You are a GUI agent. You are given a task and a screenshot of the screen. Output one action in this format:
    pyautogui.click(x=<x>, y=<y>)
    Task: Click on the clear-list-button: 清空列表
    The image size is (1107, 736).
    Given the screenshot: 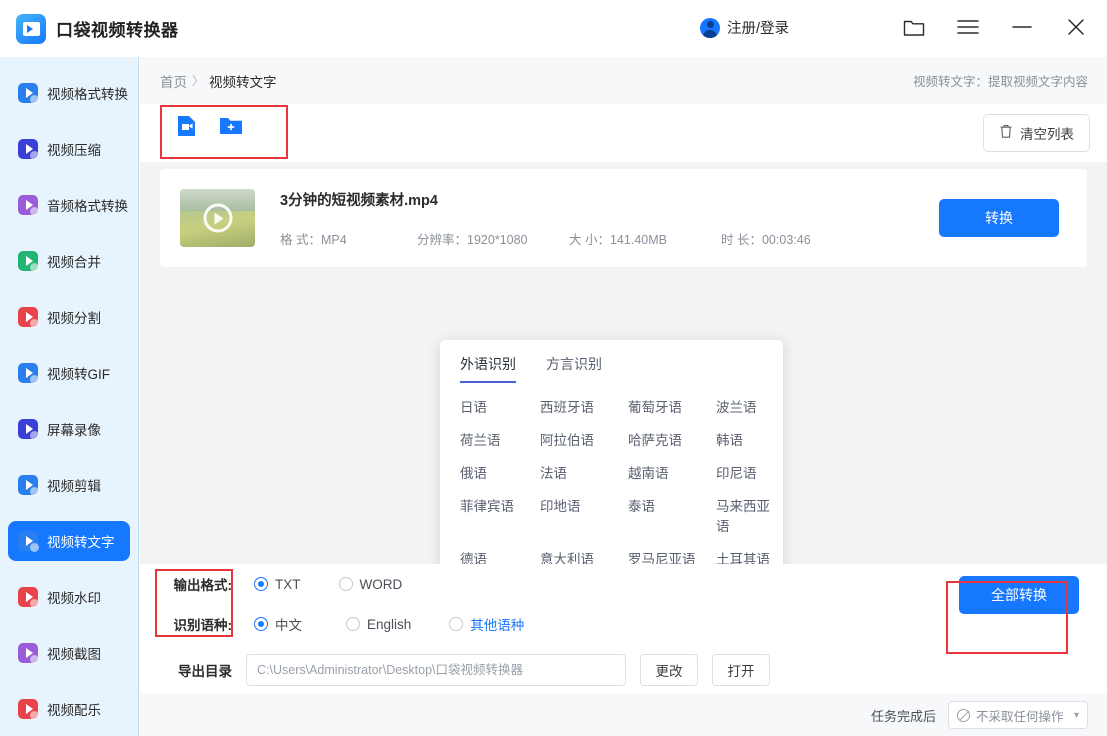 What is the action you would take?
    pyautogui.click(x=1036, y=133)
    